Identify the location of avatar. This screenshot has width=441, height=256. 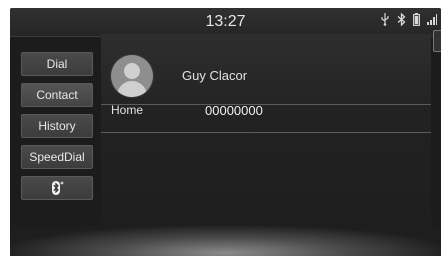
(132, 76).